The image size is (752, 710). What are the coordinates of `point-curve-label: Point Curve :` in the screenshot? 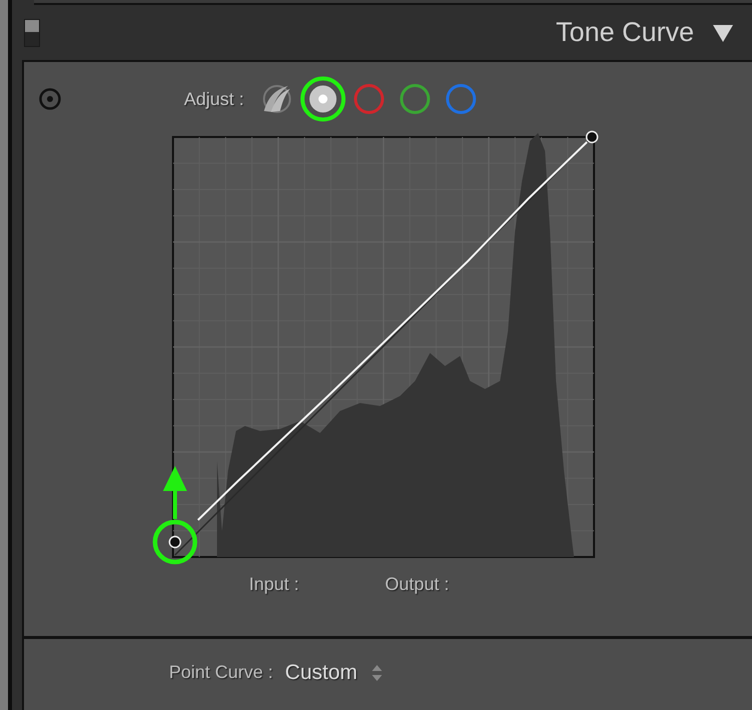 It's located at (221, 672).